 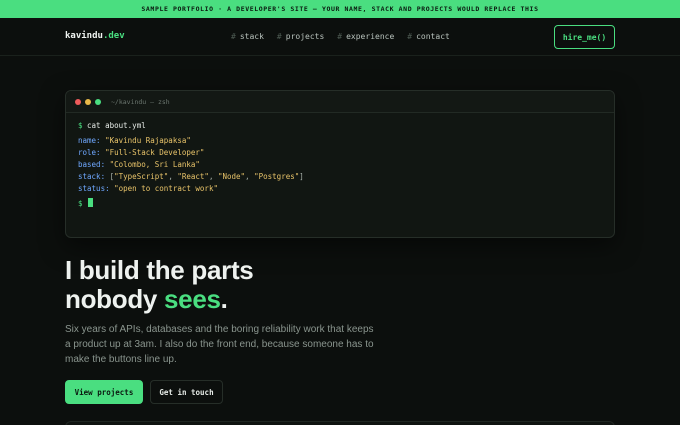 I want to click on nav-link-projects: # projects, so click(x=300, y=36).